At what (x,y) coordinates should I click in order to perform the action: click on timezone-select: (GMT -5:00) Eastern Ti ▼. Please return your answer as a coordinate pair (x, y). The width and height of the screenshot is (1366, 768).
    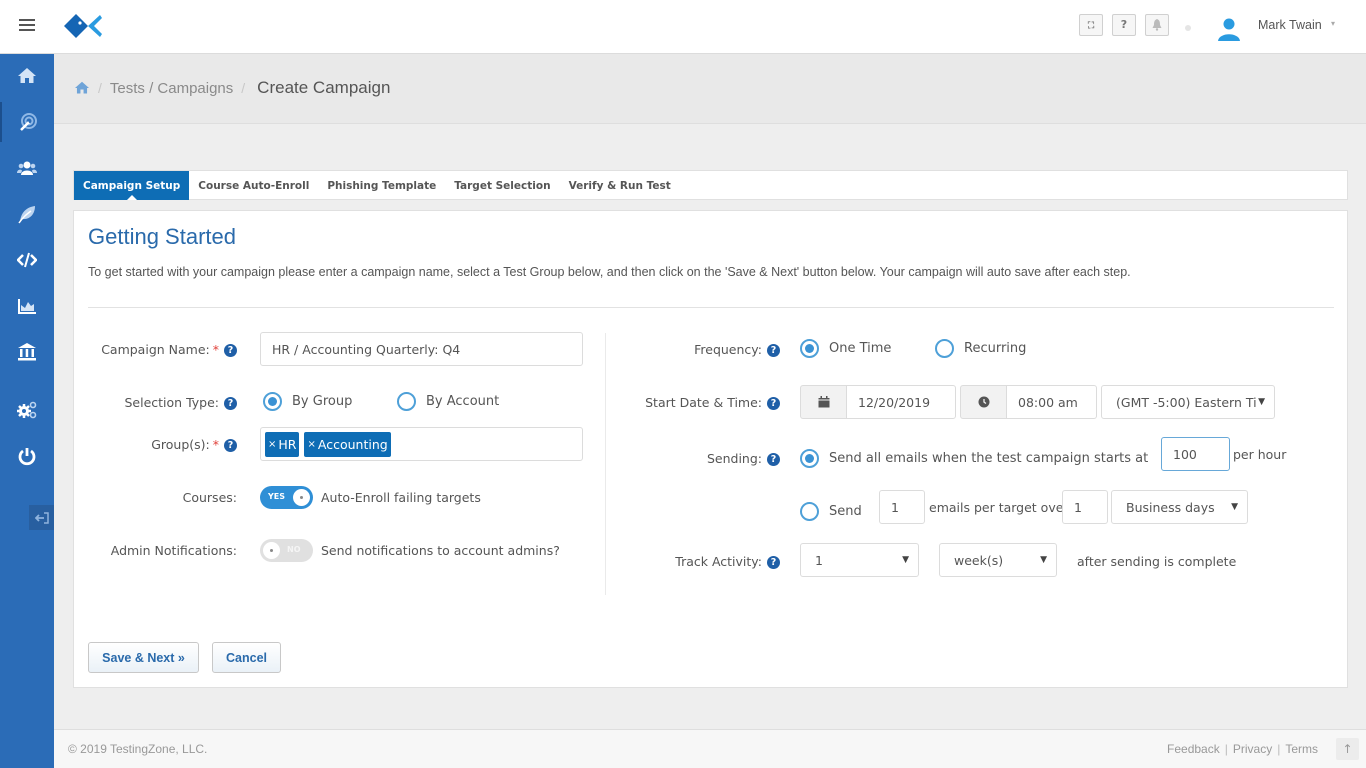
    Looking at the image, I should click on (1188, 402).